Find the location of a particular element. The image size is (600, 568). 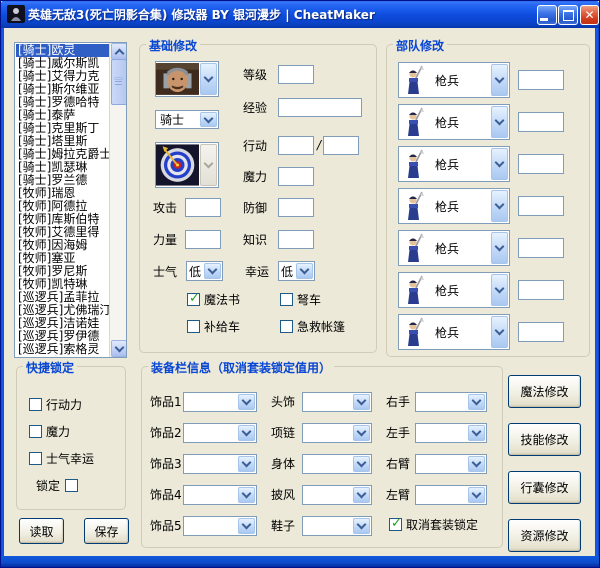

scroll-thumb is located at coordinates (118, 82).